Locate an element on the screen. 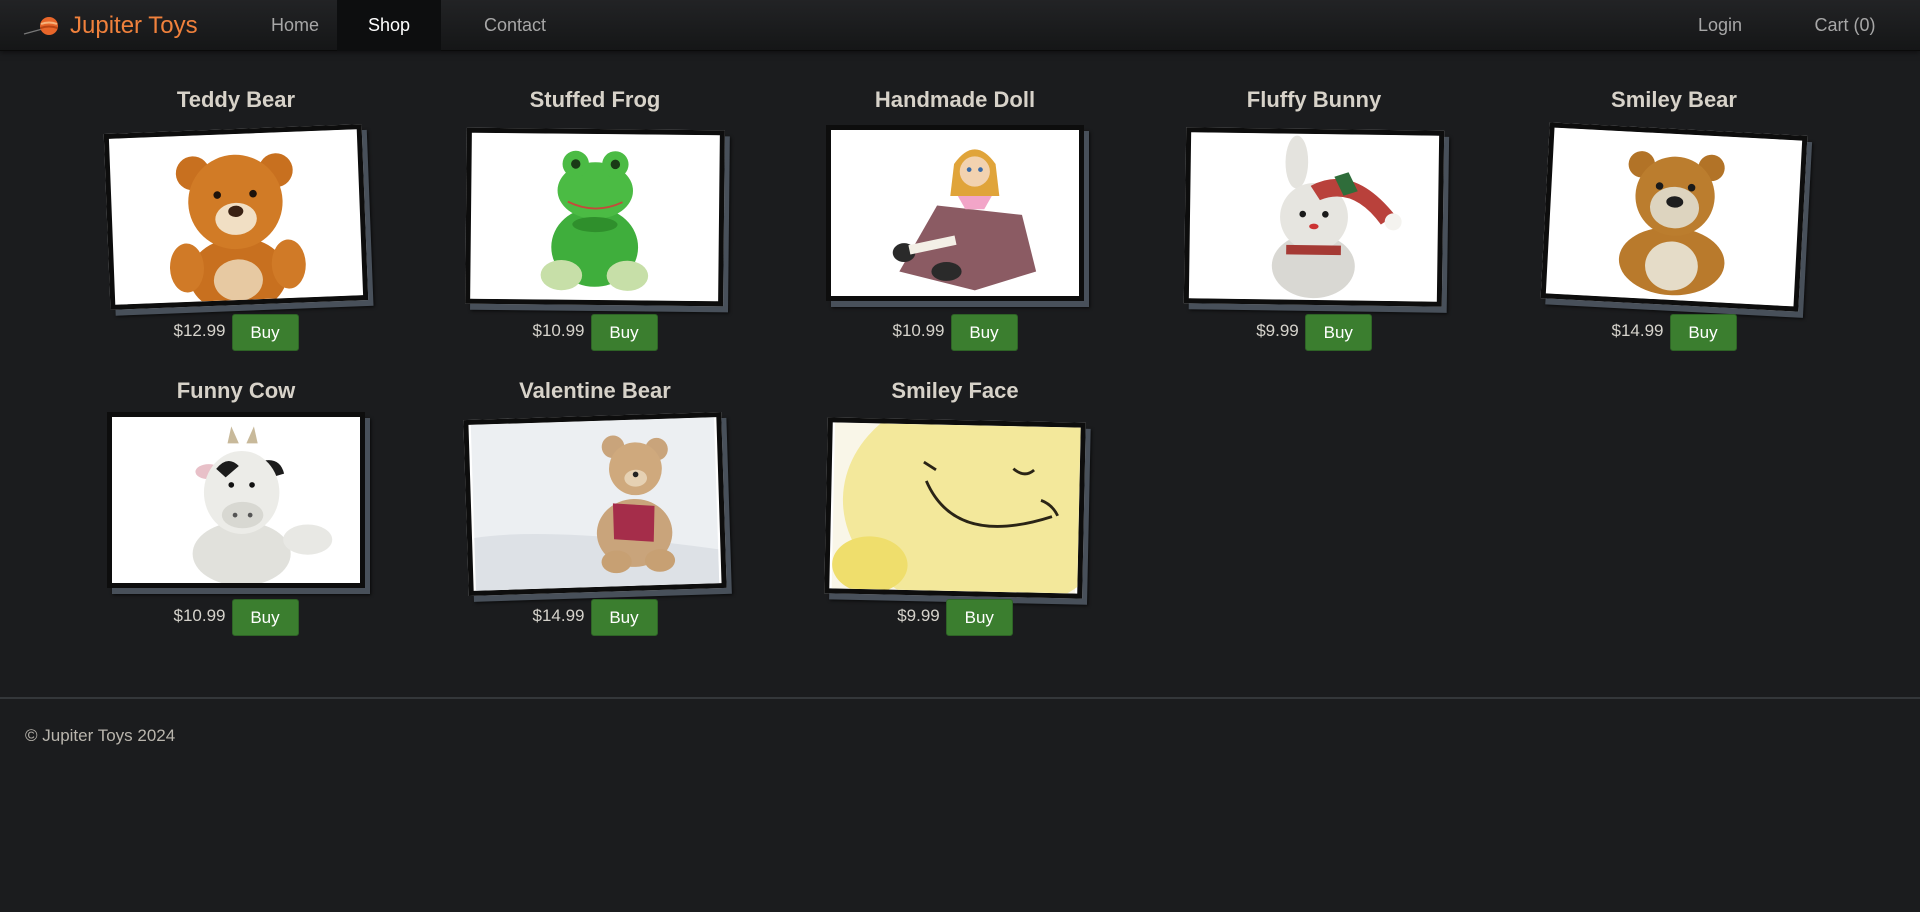 Image resolution: width=1920 pixels, height=912 pixels. product-title: Stuffed Frog is located at coordinates (595, 99).